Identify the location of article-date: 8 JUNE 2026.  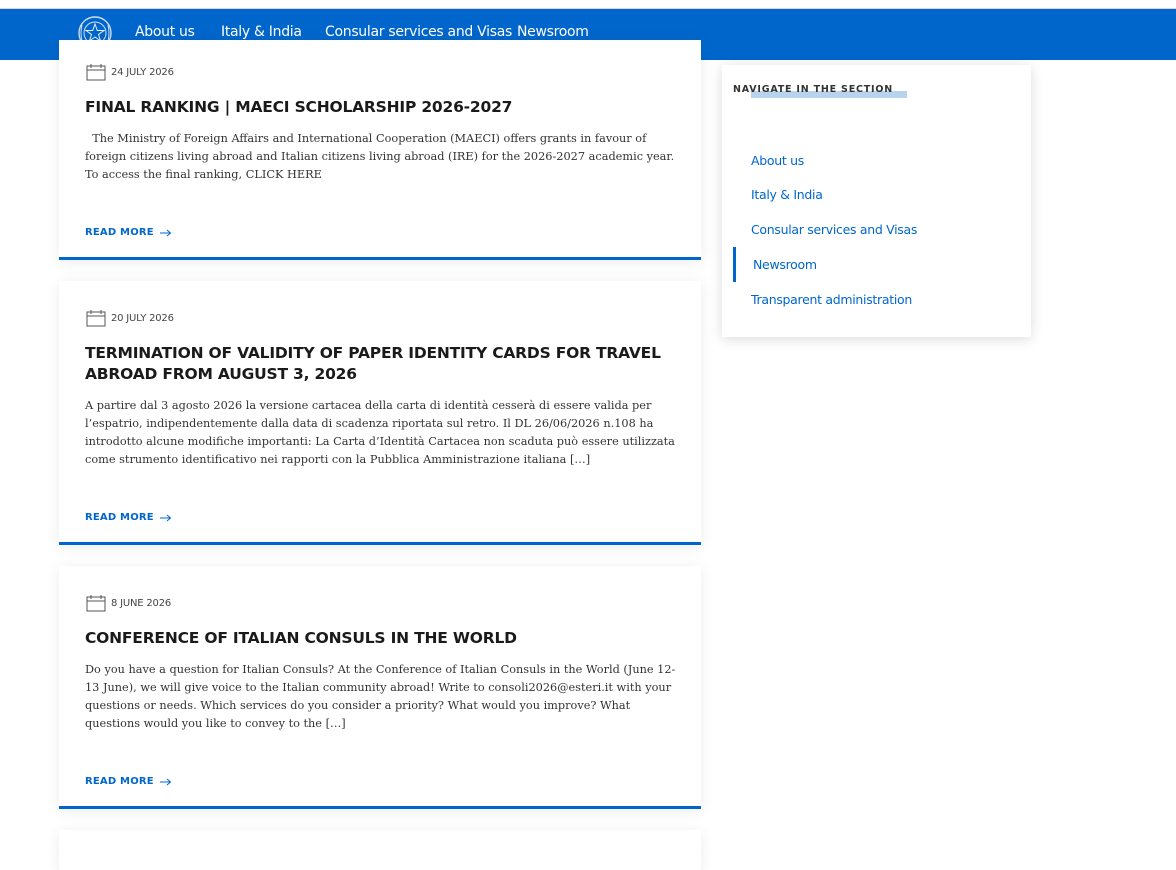
(141, 603).